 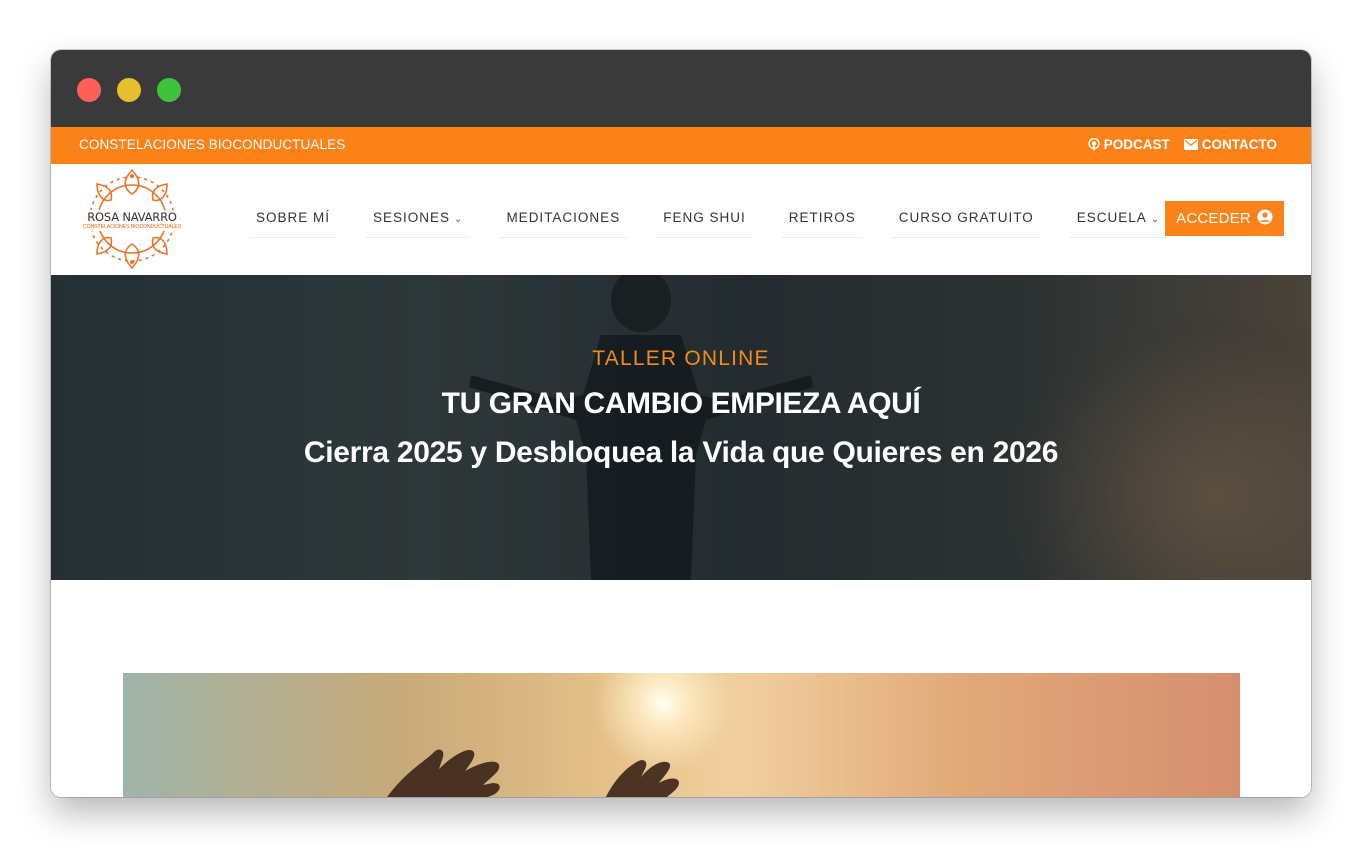 I want to click on nav-item-label: CURSO GRATUITO, so click(x=966, y=217).